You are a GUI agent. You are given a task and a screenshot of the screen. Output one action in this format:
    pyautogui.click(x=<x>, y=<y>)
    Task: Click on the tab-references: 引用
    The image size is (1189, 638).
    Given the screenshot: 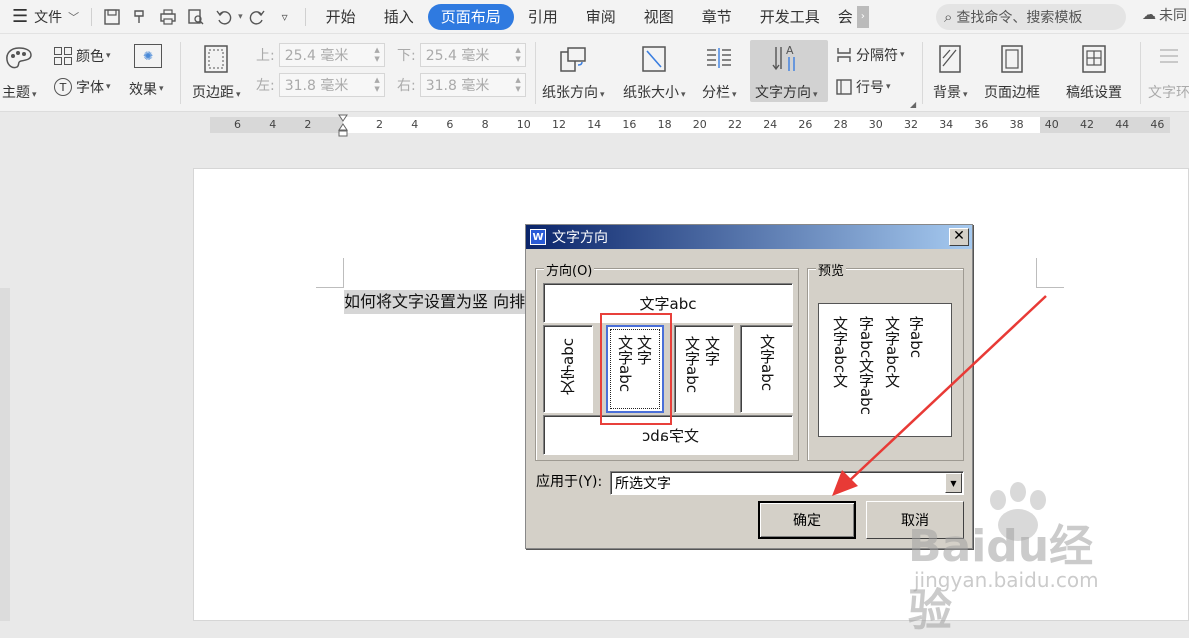 What is the action you would take?
    pyautogui.click(x=543, y=17)
    